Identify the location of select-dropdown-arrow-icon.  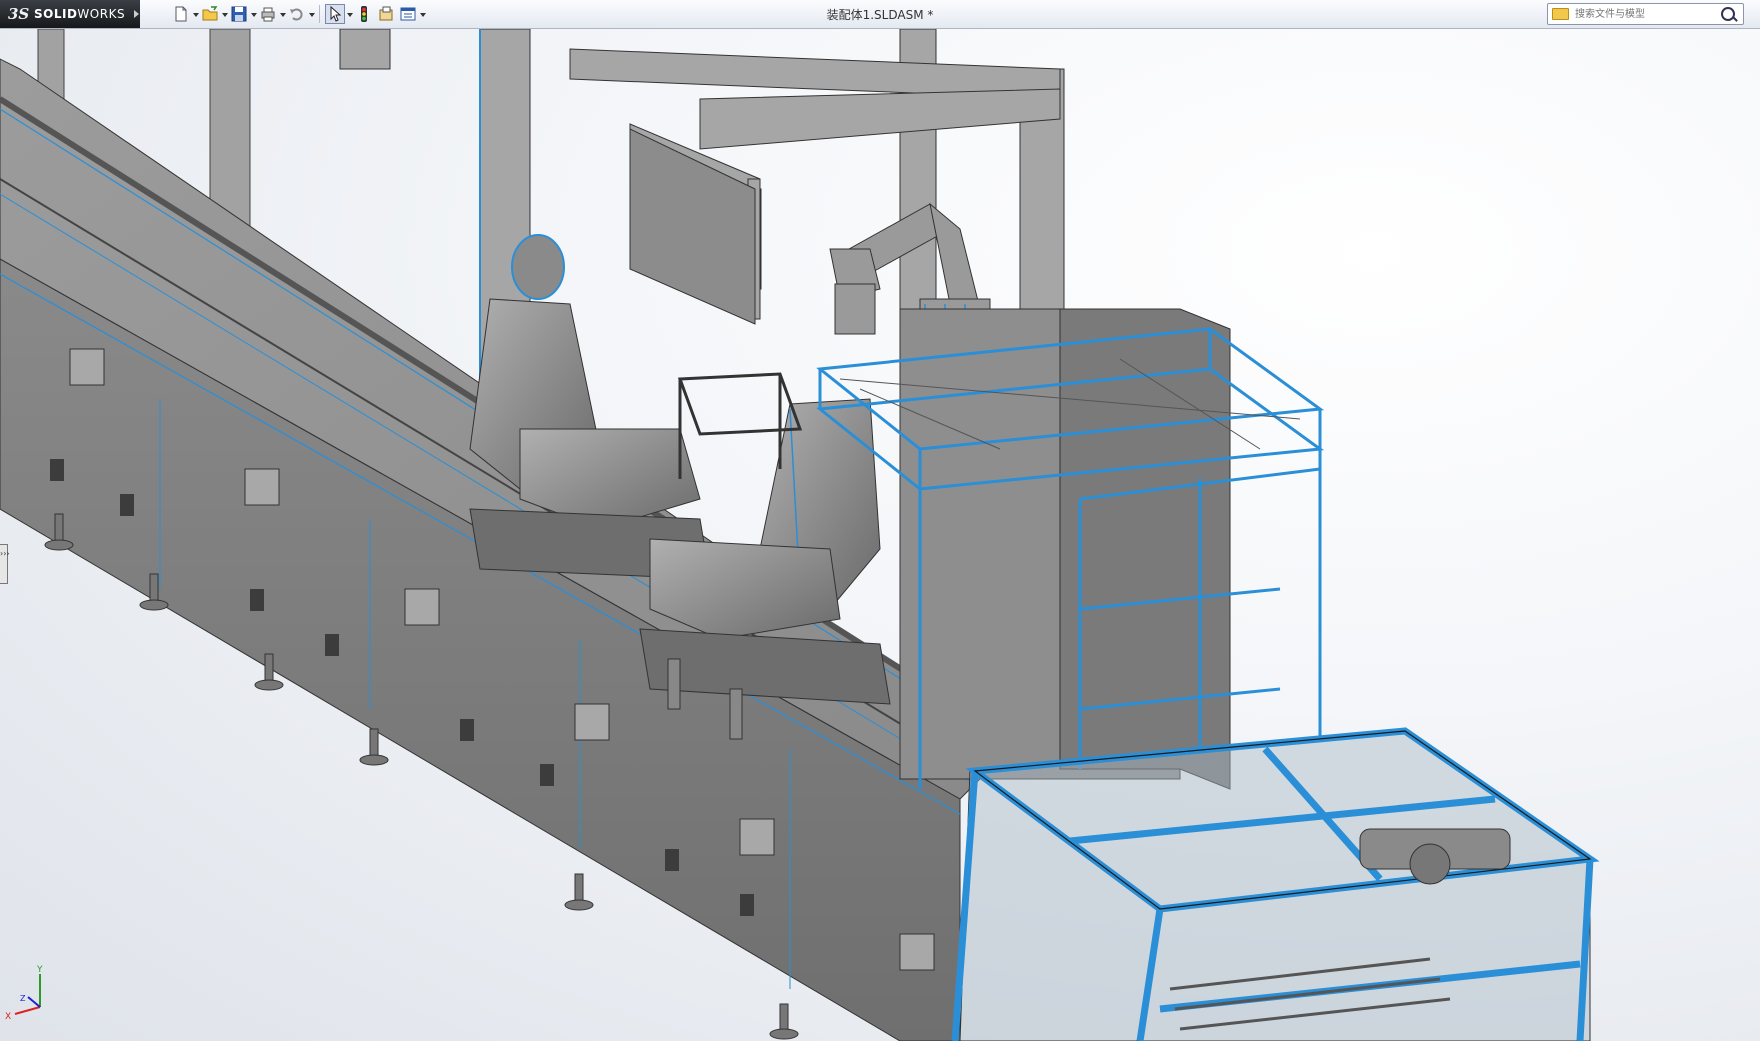
(349, 14).